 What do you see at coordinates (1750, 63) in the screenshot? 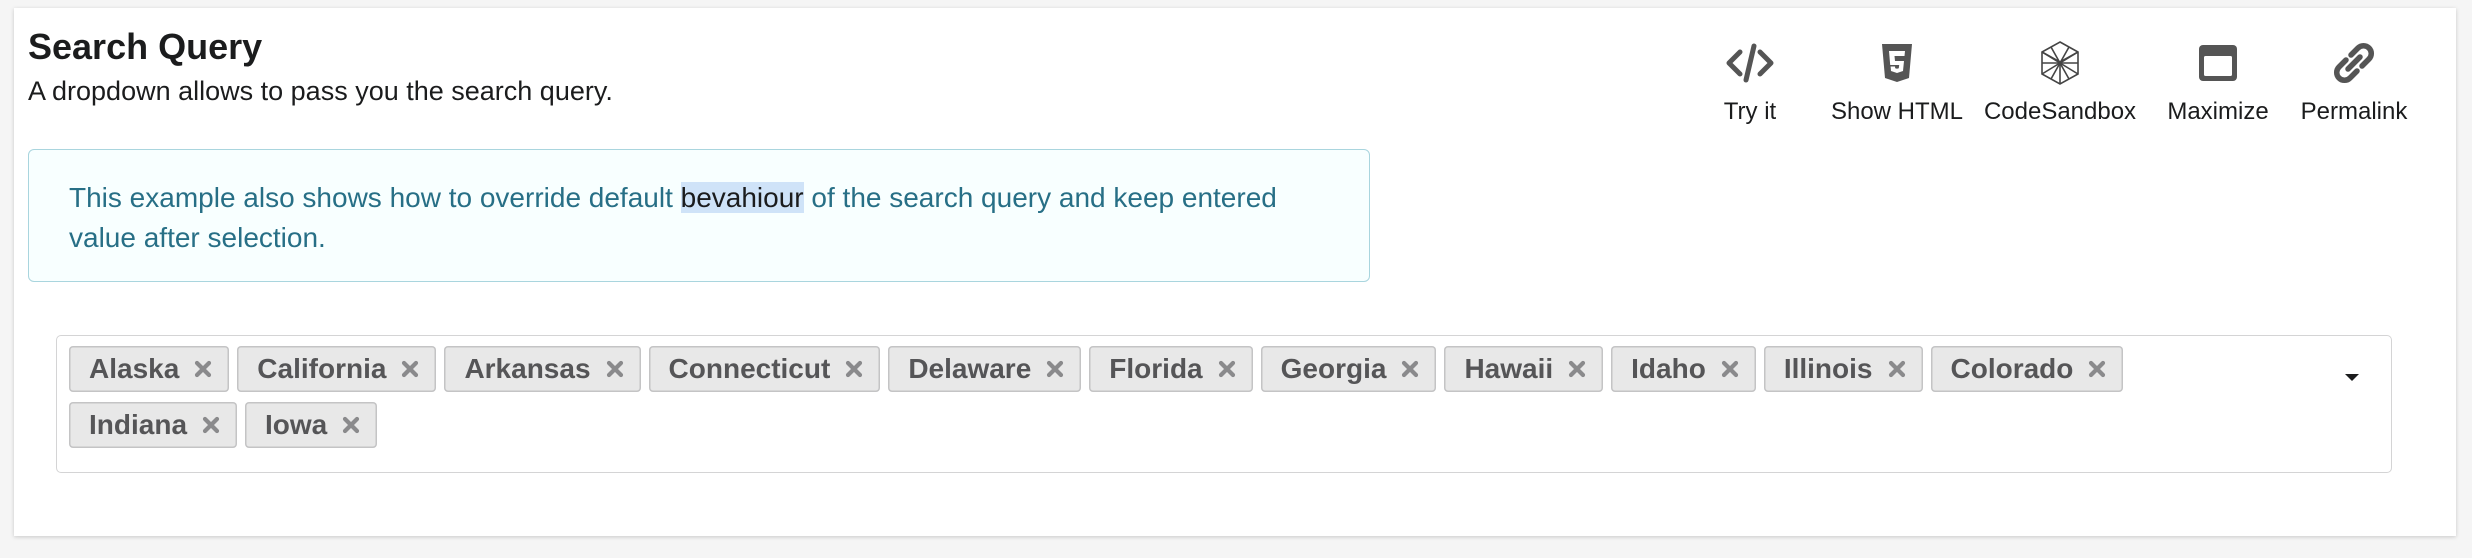
I see `code-icon` at bounding box center [1750, 63].